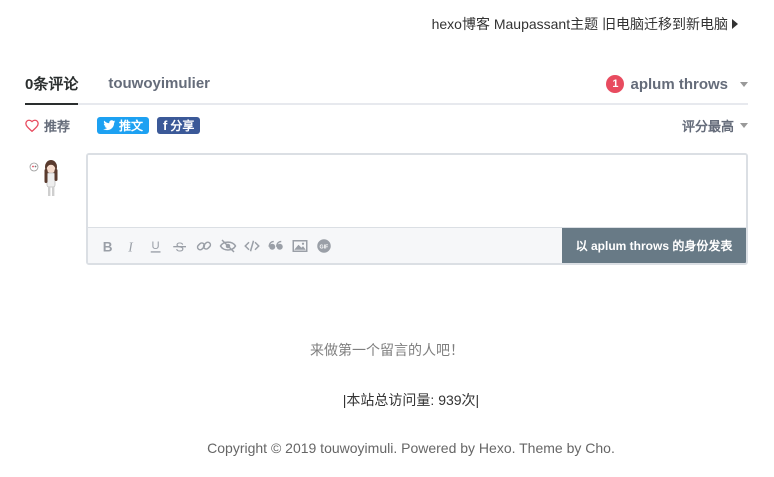 The width and height of the screenshot is (774, 477). I want to click on thread-actions: 推荐 推文 f 分享 评分最高, so click(386, 125).